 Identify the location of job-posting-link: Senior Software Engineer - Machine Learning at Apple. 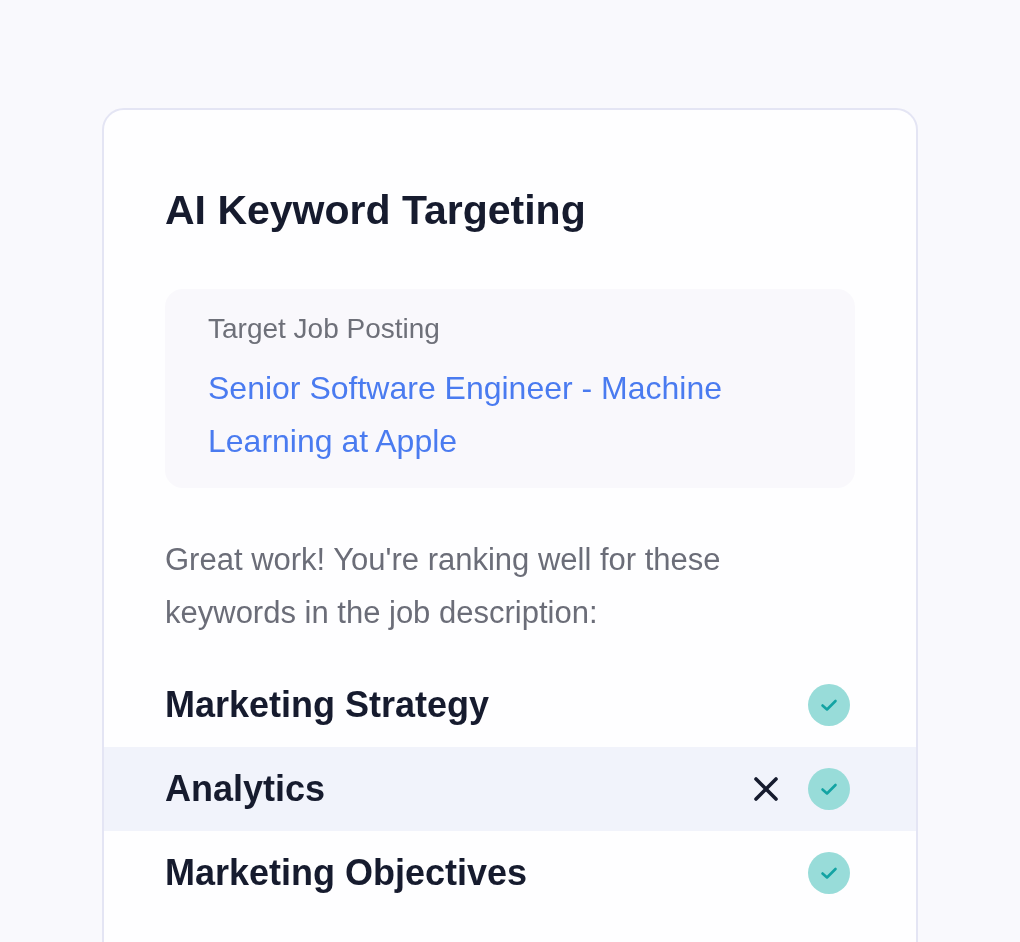
(510, 415).